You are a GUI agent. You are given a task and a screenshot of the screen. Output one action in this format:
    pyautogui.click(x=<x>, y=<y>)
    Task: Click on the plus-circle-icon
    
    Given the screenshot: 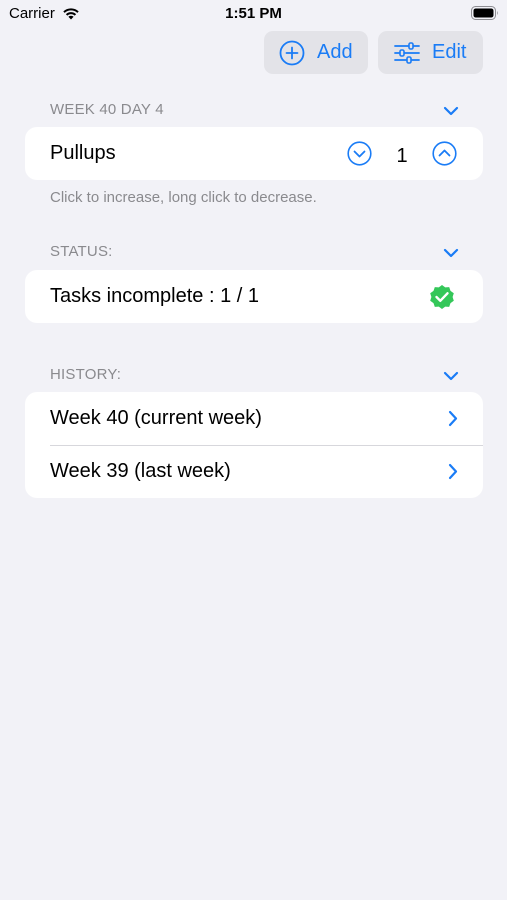 What is the action you would take?
    pyautogui.click(x=292, y=52)
    